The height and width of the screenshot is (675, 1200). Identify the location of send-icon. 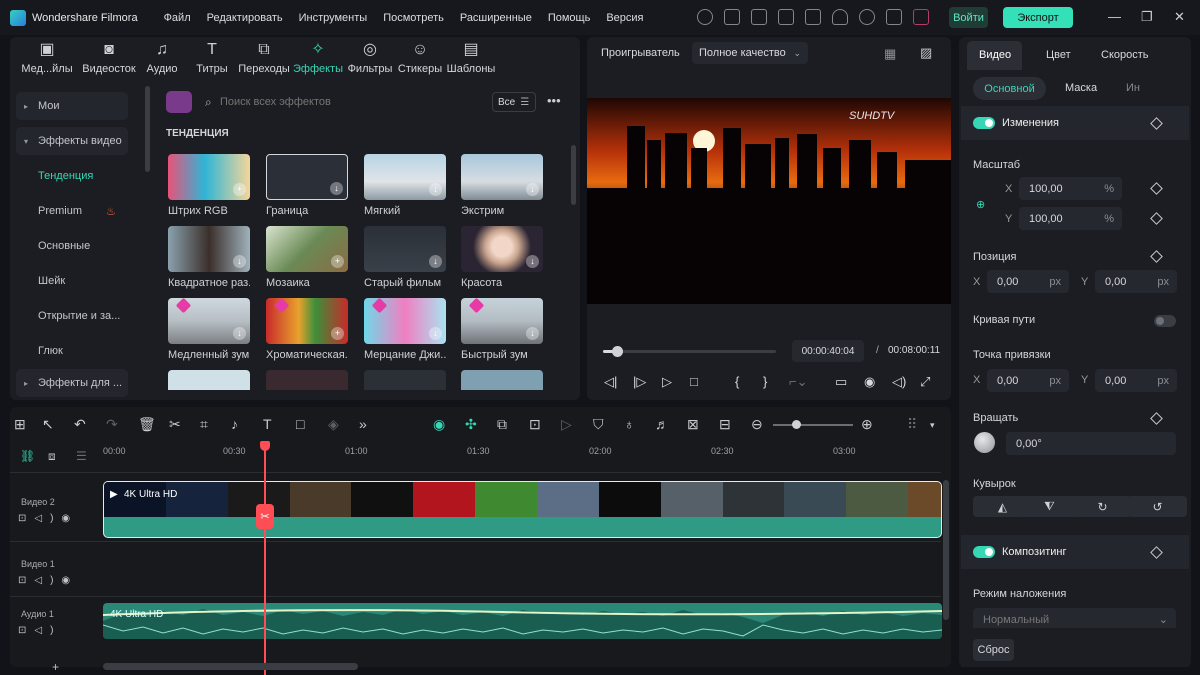
(732, 17).